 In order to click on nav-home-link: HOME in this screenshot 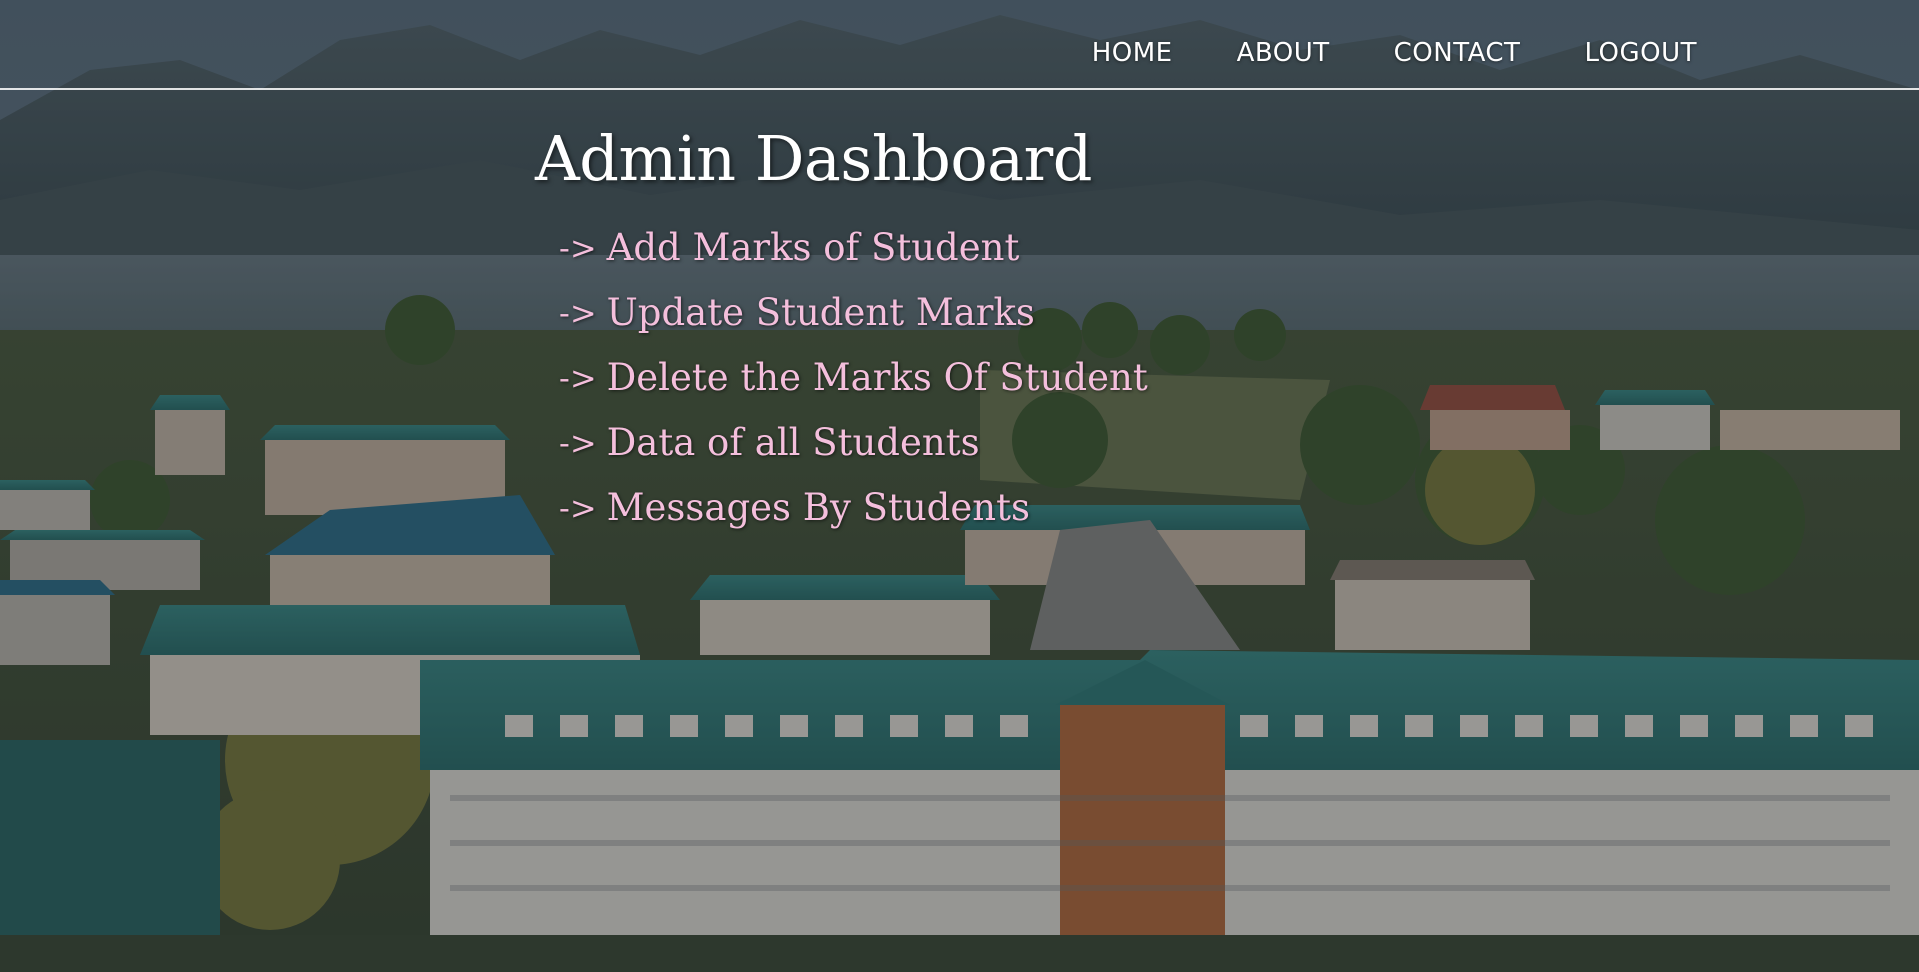, I will do `click(1132, 53)`.